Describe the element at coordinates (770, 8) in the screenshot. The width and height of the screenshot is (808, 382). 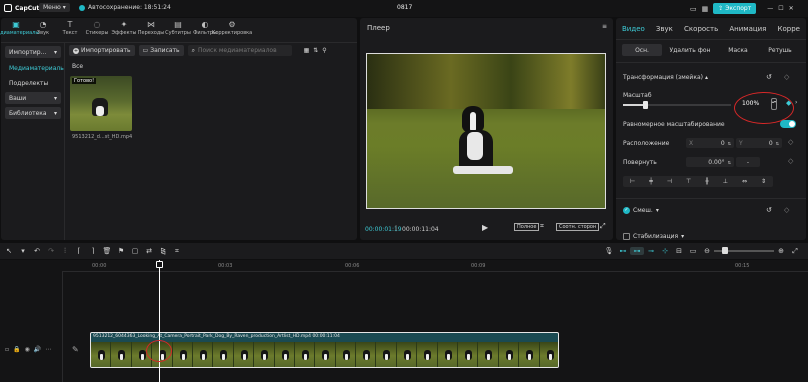
I see `minimize-icon: —` at that location.